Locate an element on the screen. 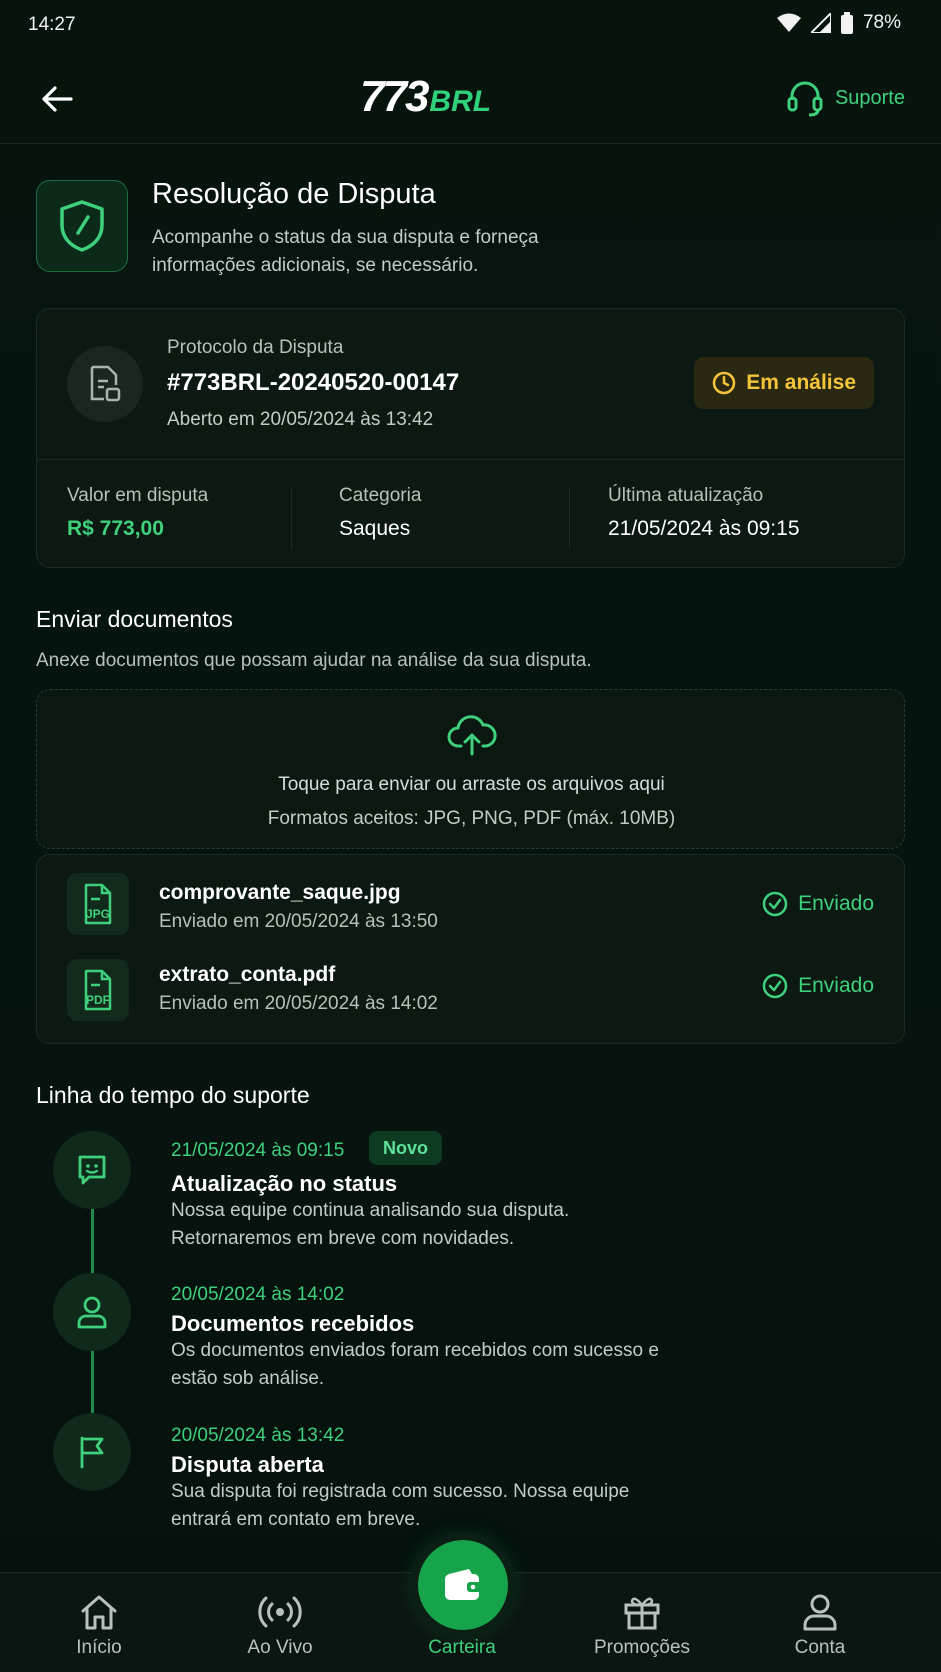  arrow-left-icon is located at coordinates (57, 99).